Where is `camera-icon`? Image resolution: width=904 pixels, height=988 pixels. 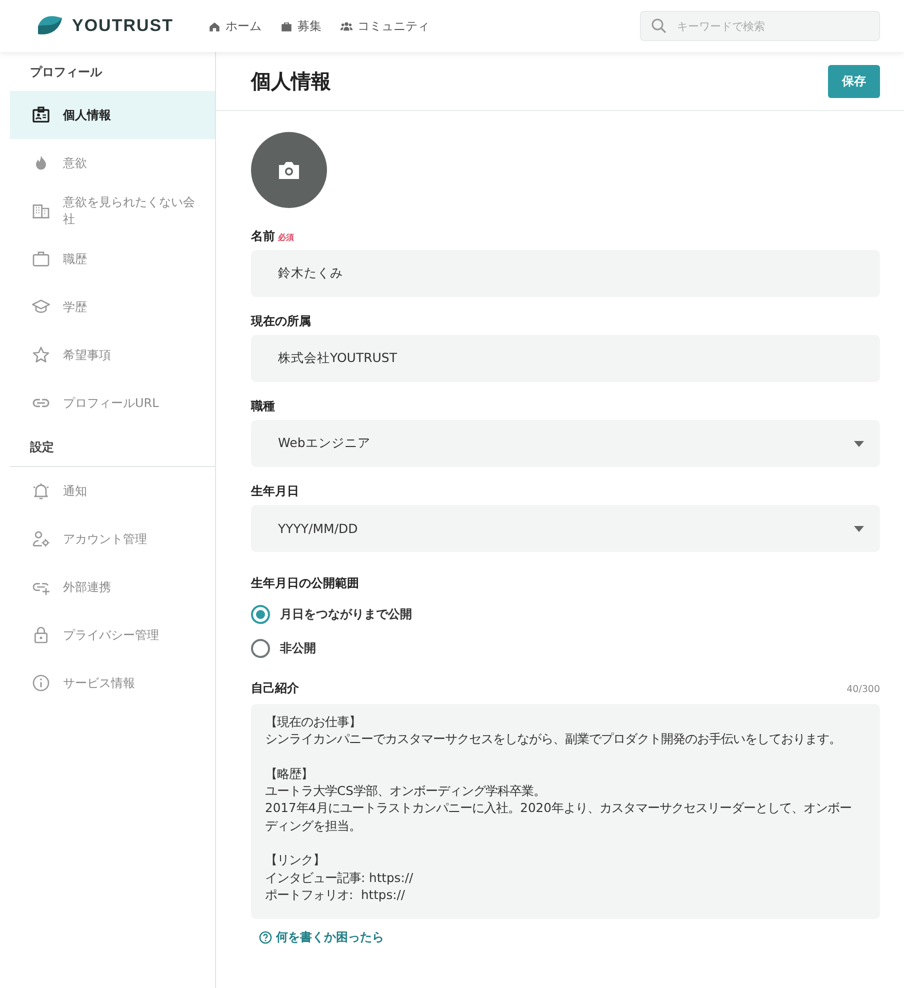
camera-icon is located at coordinates (289, 170).